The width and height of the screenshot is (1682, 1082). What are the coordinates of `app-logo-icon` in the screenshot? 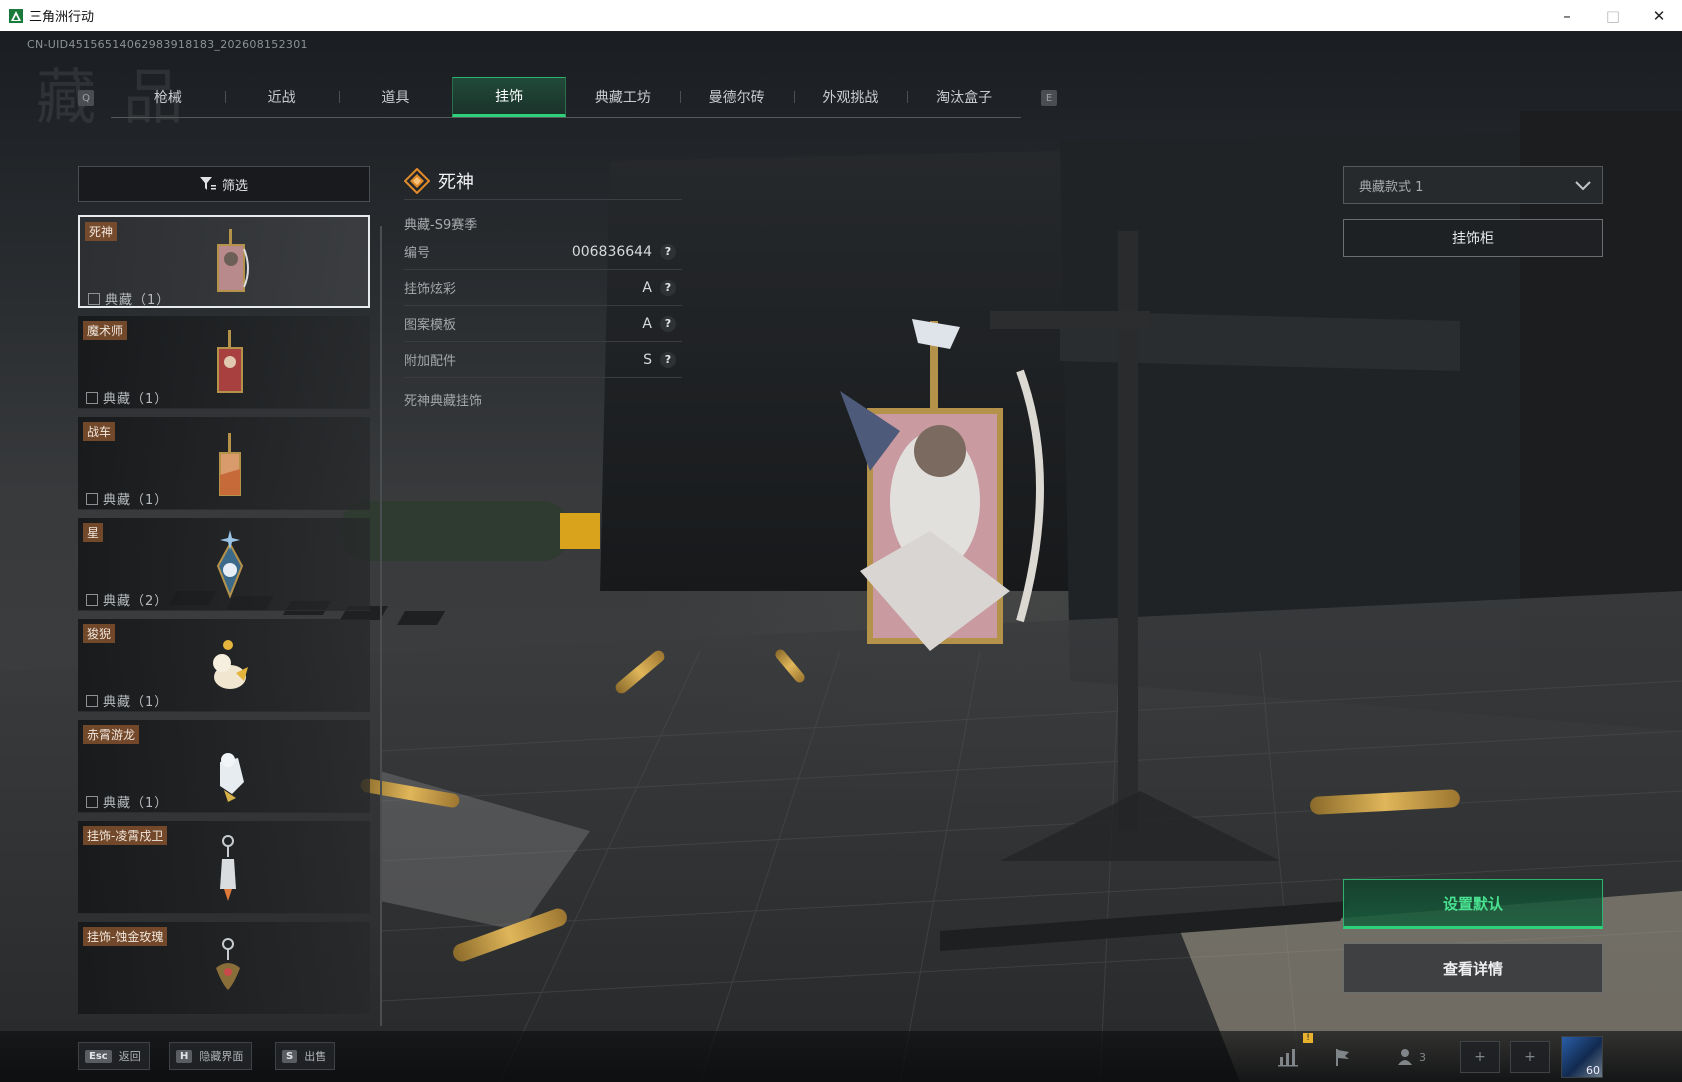 It's located at (16, 15).